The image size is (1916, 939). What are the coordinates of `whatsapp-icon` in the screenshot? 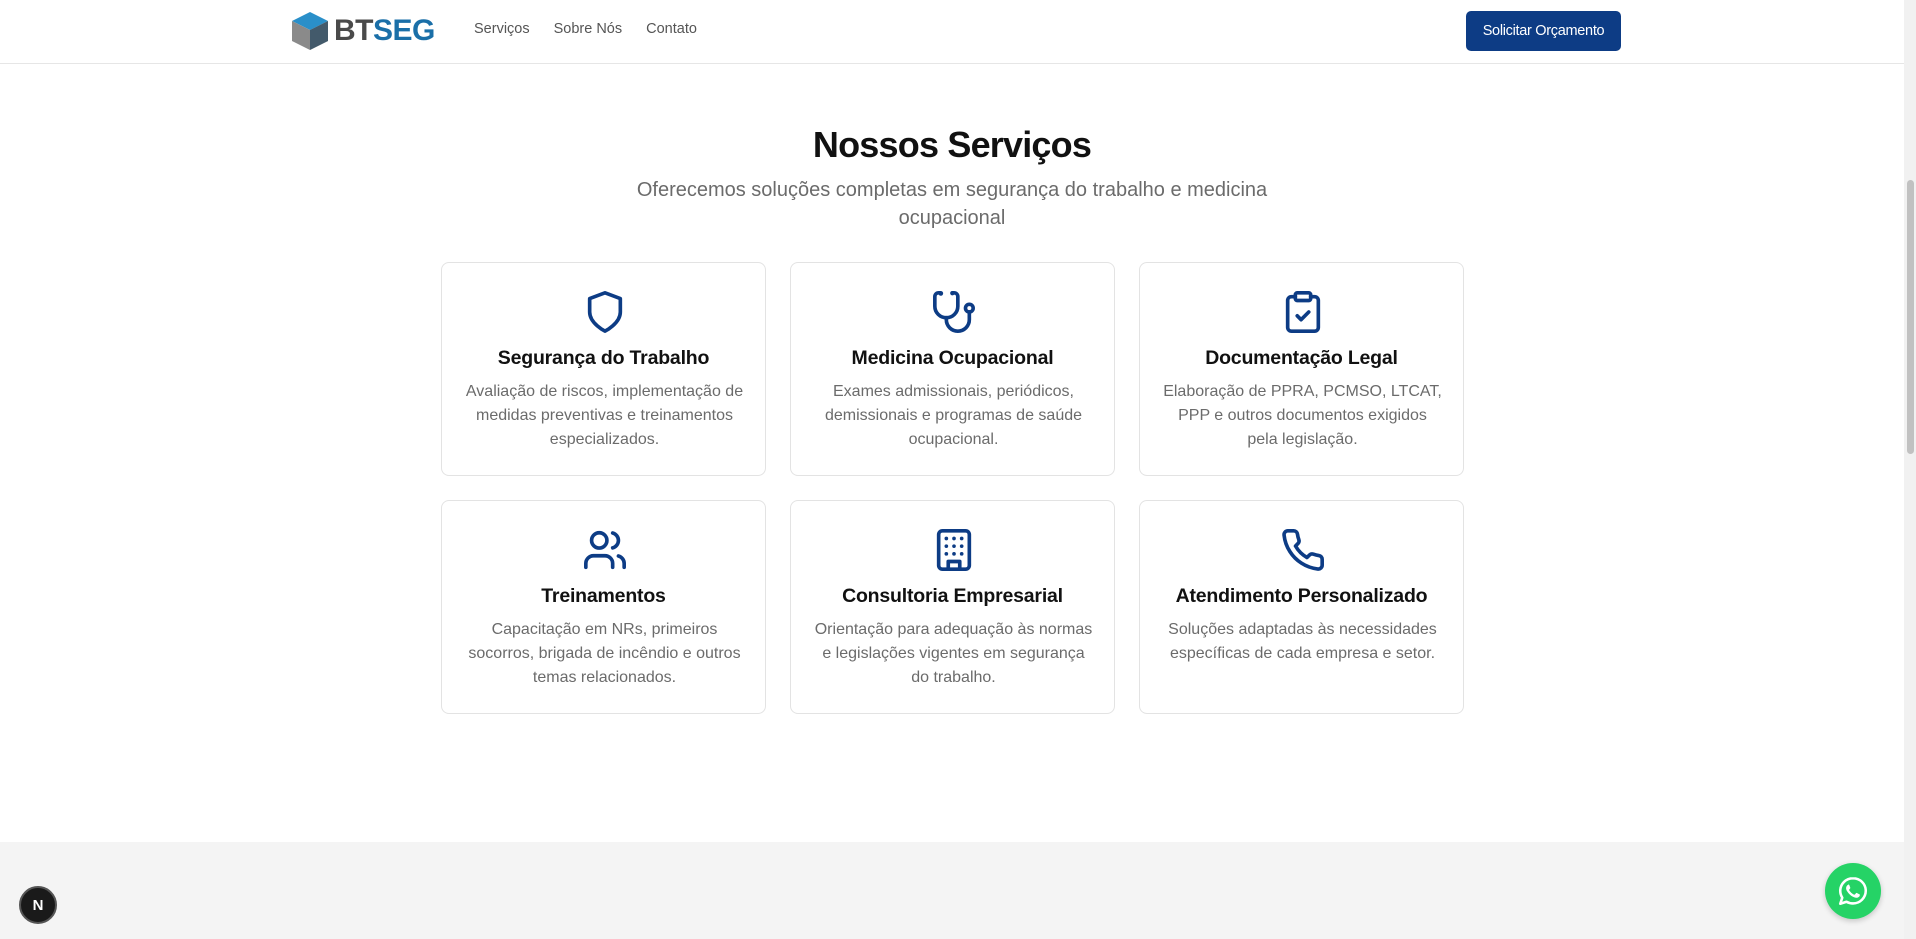 It's located at (1853, 891).